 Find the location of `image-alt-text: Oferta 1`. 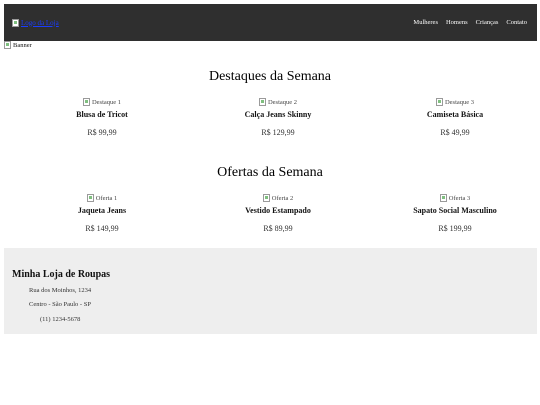

image-alt-text: Oferta 1 is located at coordinates (106, 198).